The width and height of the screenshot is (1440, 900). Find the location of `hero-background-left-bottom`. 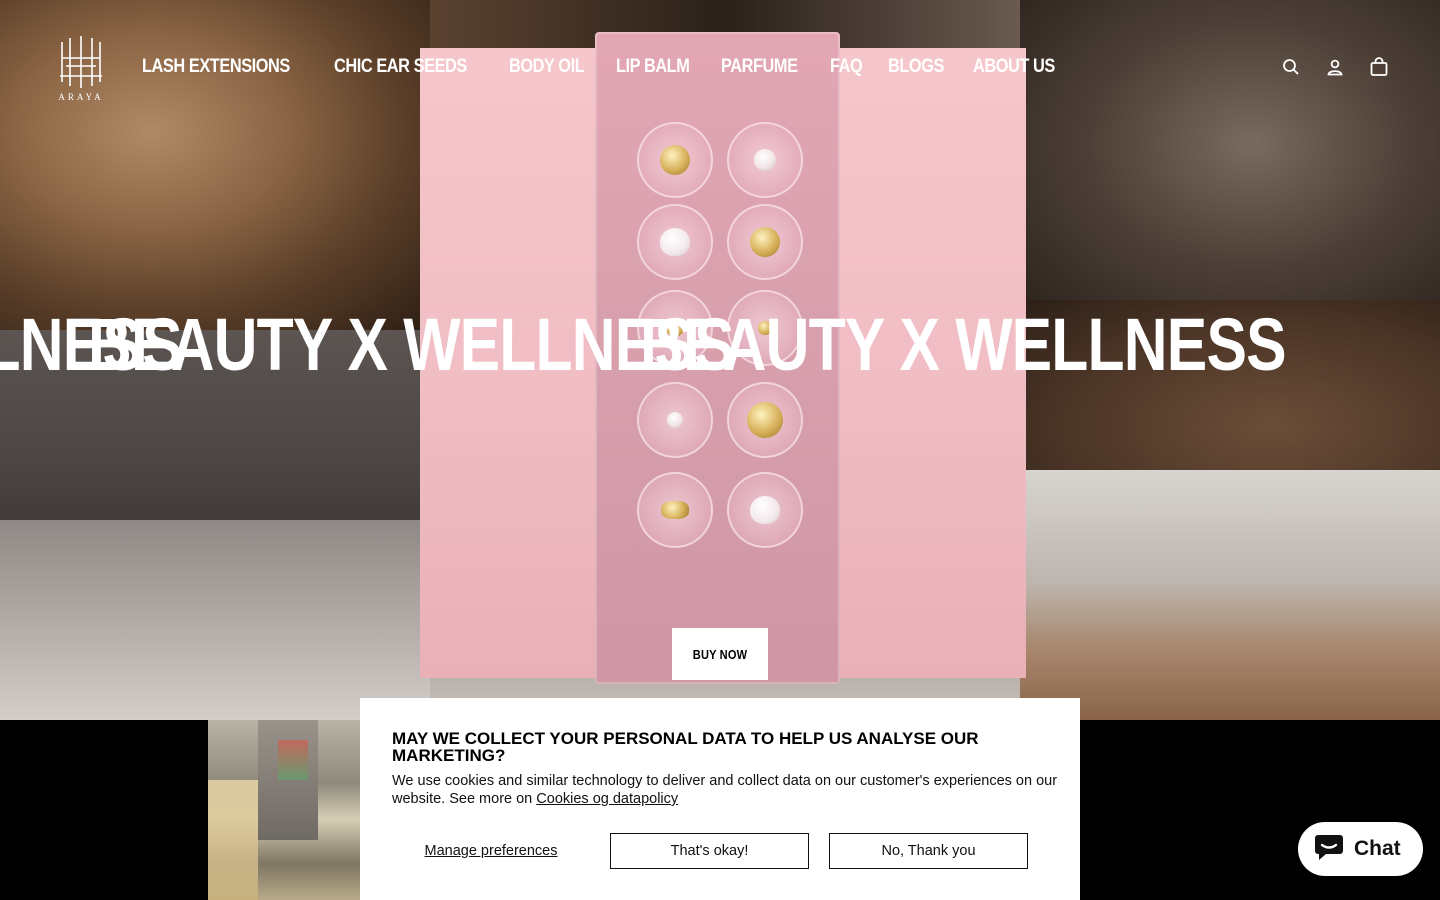

hero-background-left-bottom is located at coordinates (215, 620).